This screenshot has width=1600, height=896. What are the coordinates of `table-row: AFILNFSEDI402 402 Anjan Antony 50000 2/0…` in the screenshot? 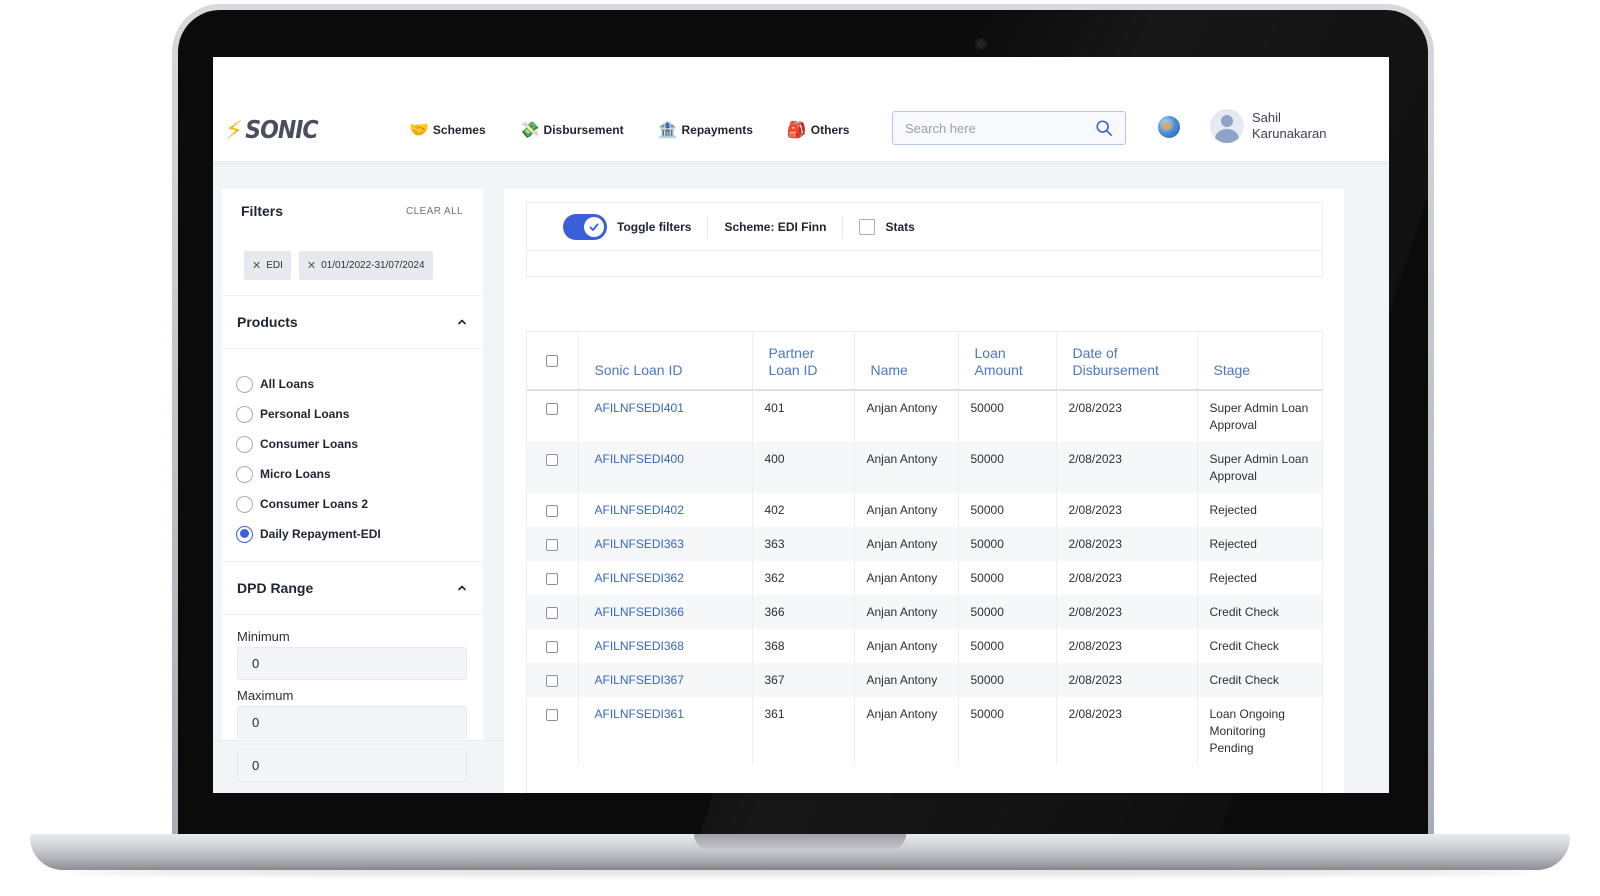 It's located at (924, 510).